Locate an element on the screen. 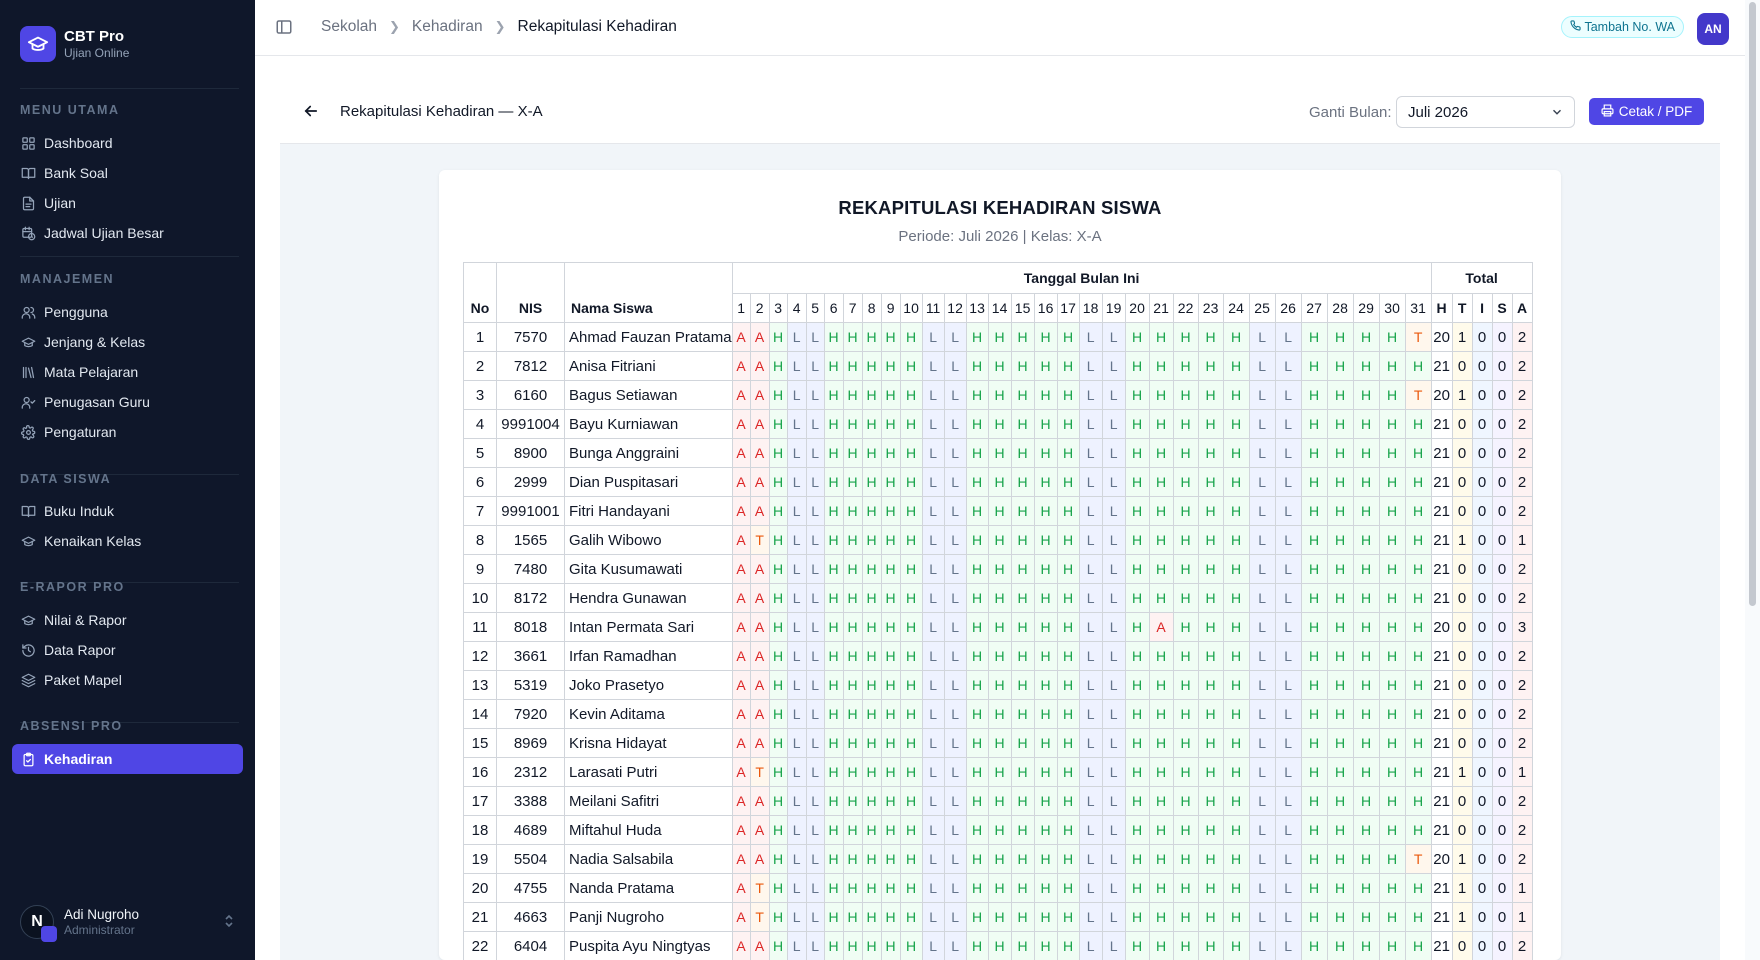  sidebar-item-kenaikan-kelas: Kenaikan Kelas is located at coordinates (127, 541).